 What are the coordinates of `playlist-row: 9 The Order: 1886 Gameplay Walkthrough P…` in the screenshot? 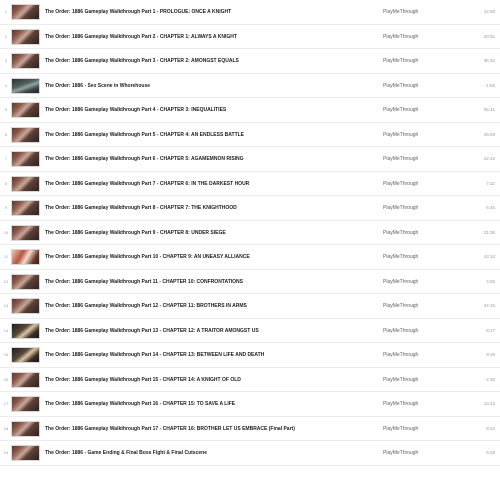 It's located at (250, 208).